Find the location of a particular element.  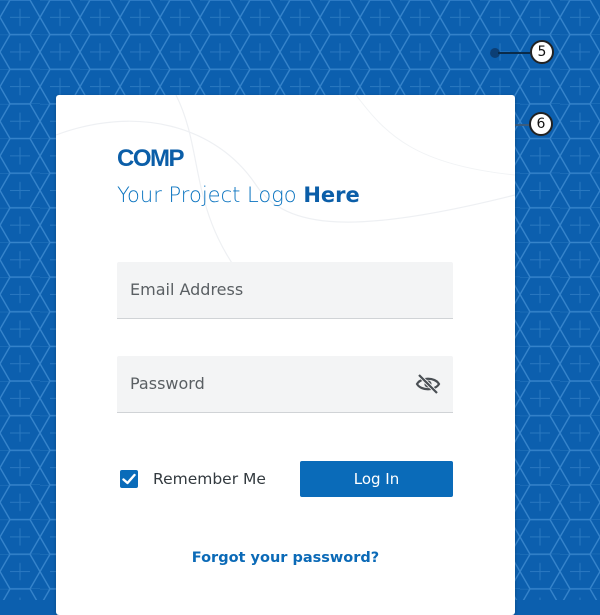

callout-number: 6 is located at coordinates (541, 124).